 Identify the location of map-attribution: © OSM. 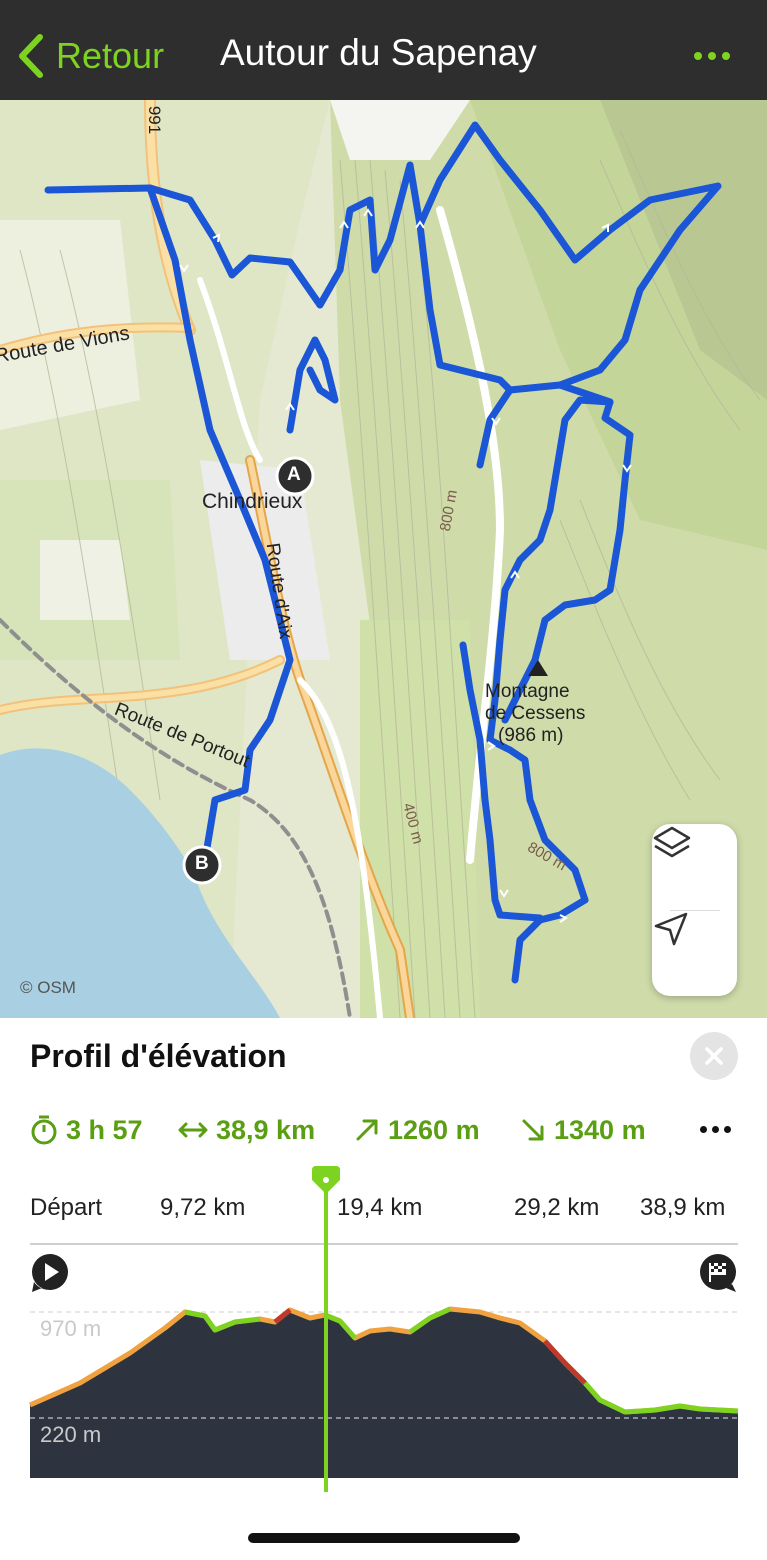
(48, 988).